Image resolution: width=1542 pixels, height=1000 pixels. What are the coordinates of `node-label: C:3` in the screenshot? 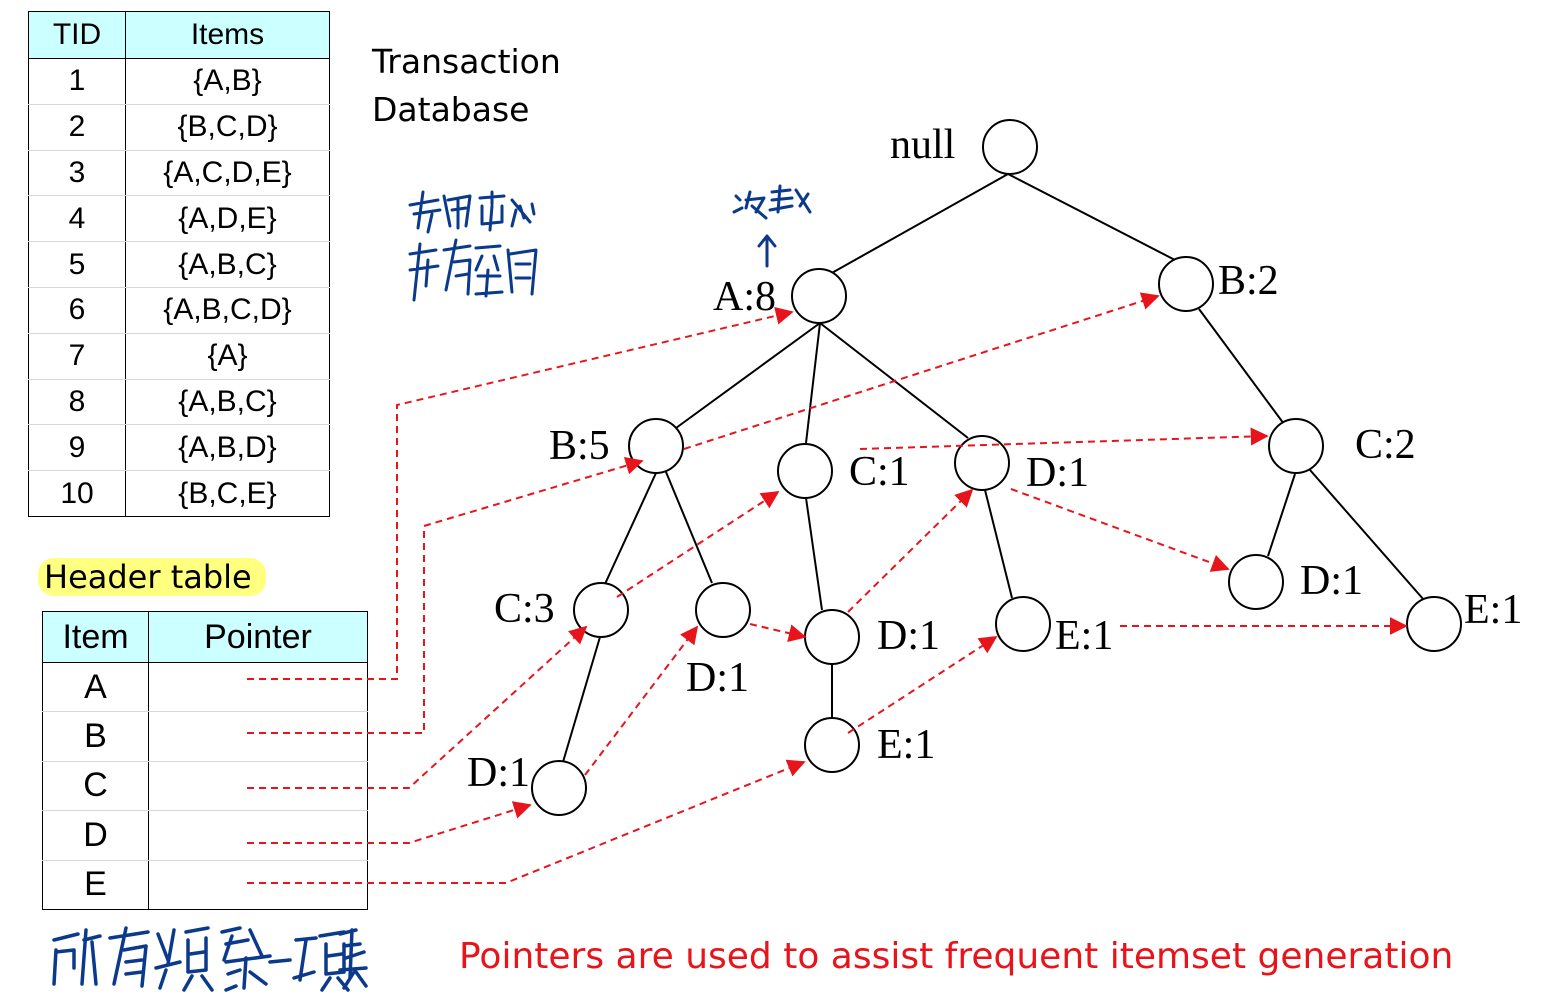 It's located at (524, 609).